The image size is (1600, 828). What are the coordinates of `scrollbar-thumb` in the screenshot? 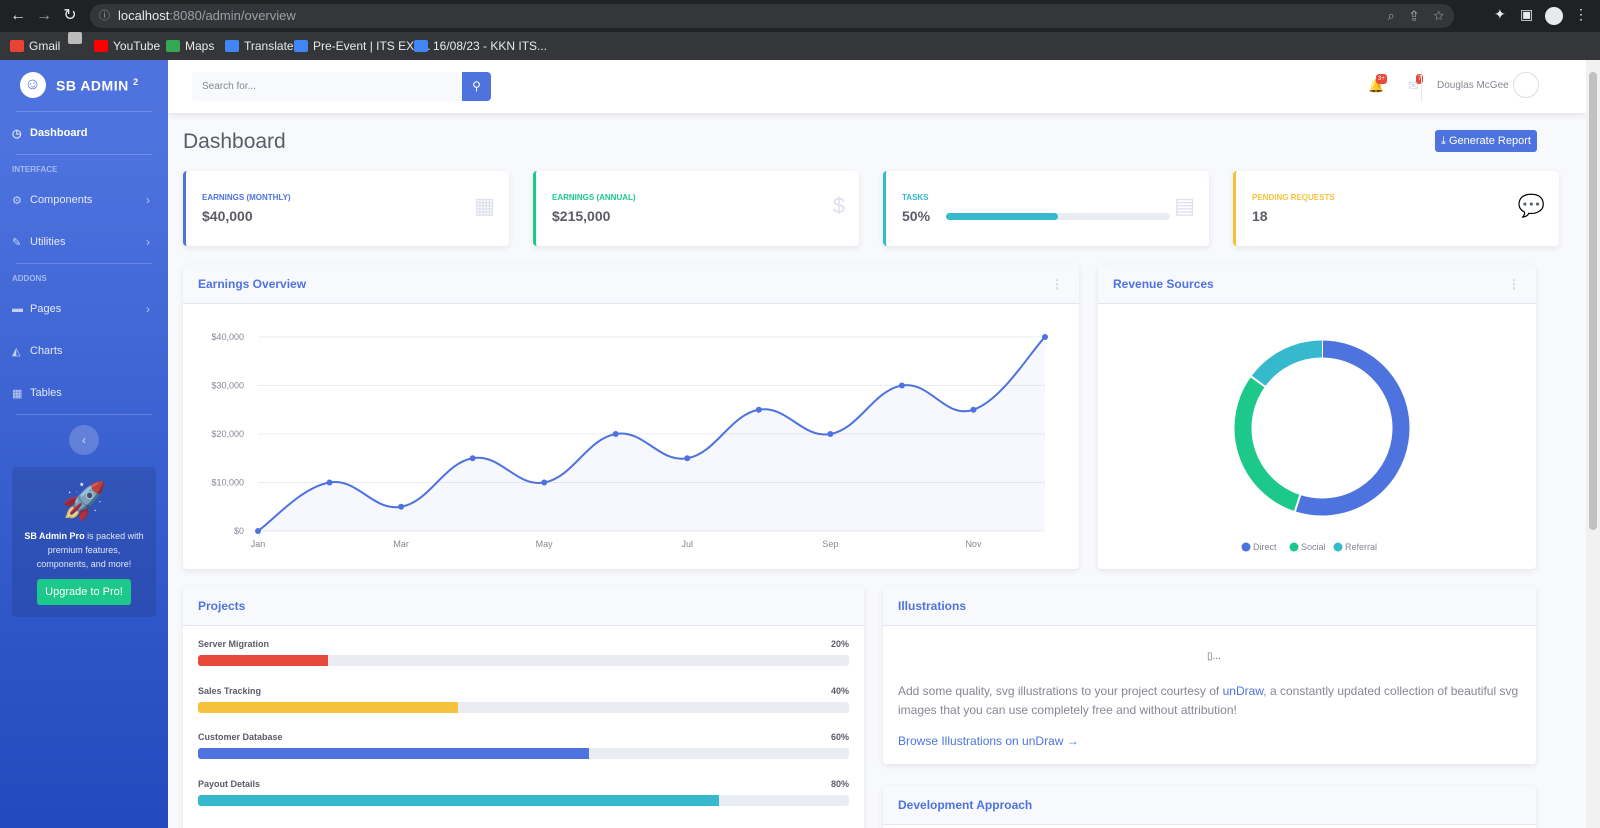 It's located at (1593, 301).